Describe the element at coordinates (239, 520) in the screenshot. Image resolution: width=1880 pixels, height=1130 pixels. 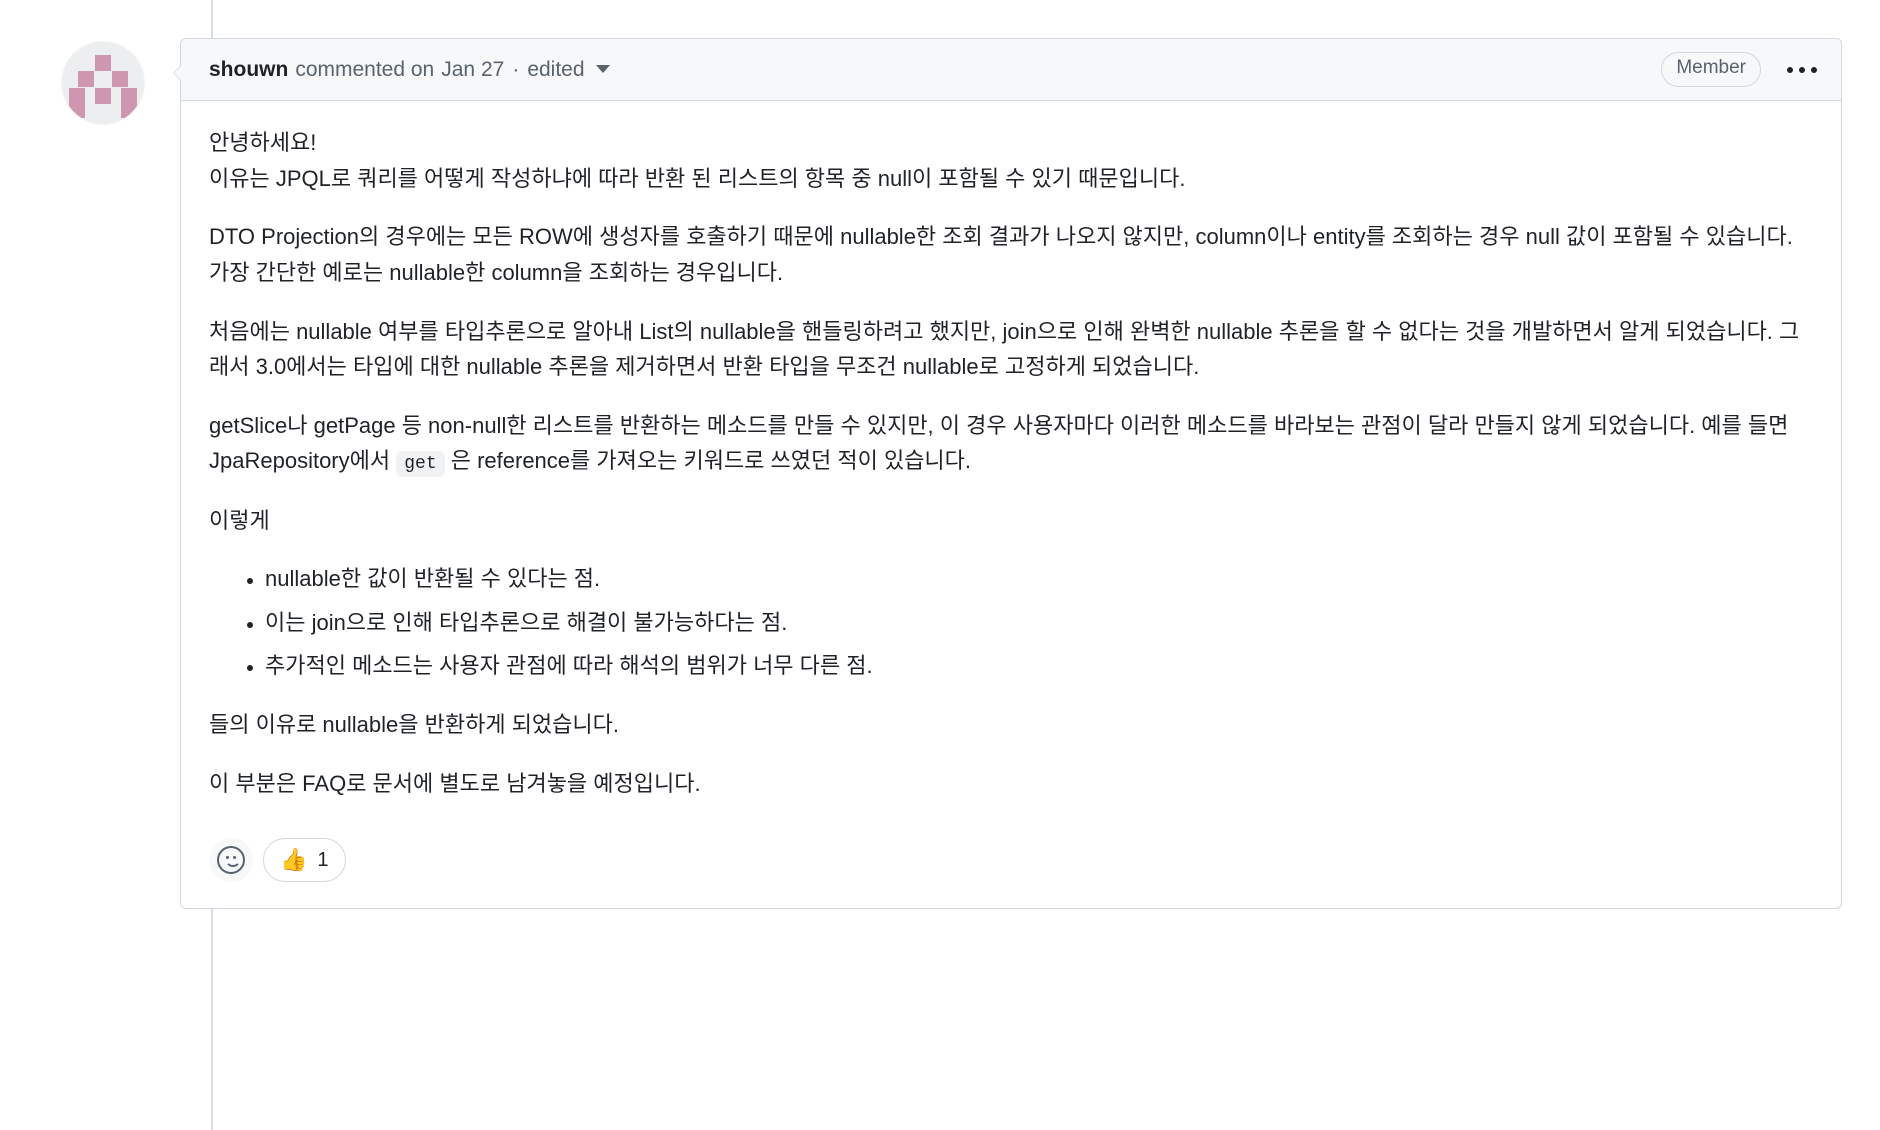
I see `paragraph-list-intro: 이렇게` at that location.